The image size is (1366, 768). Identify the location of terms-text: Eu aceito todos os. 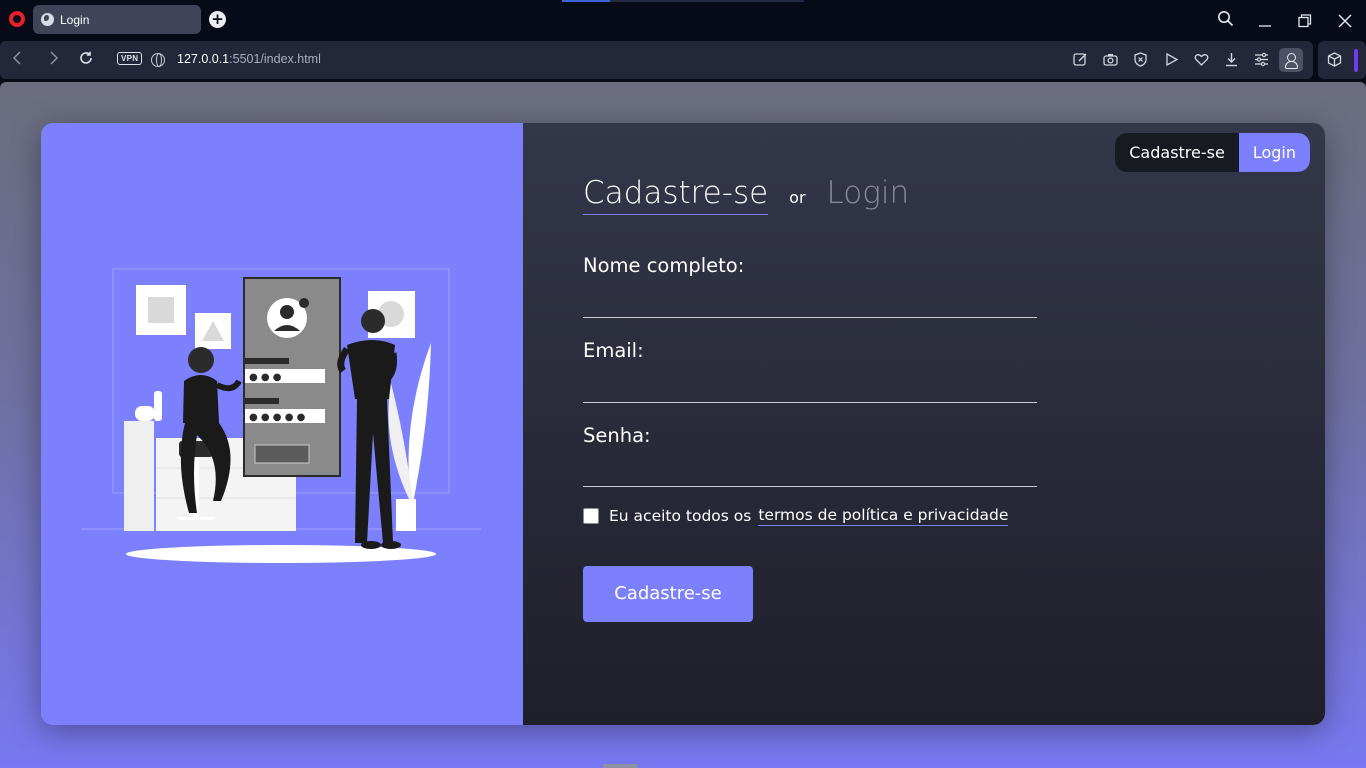
(680, 516).